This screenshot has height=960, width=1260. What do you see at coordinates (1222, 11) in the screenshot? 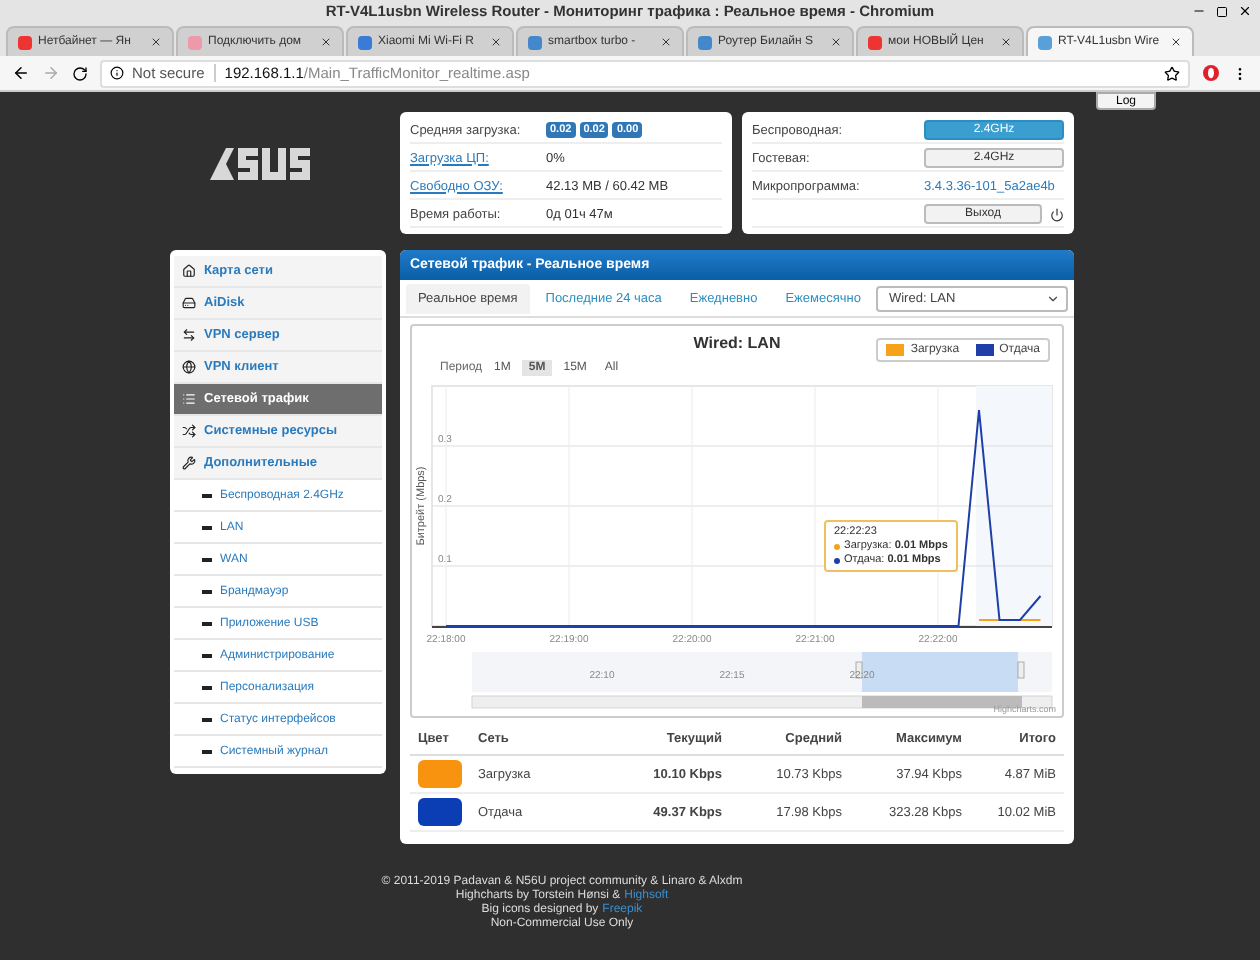
I see `maximize-icon` at bounding box center [1222, 11].